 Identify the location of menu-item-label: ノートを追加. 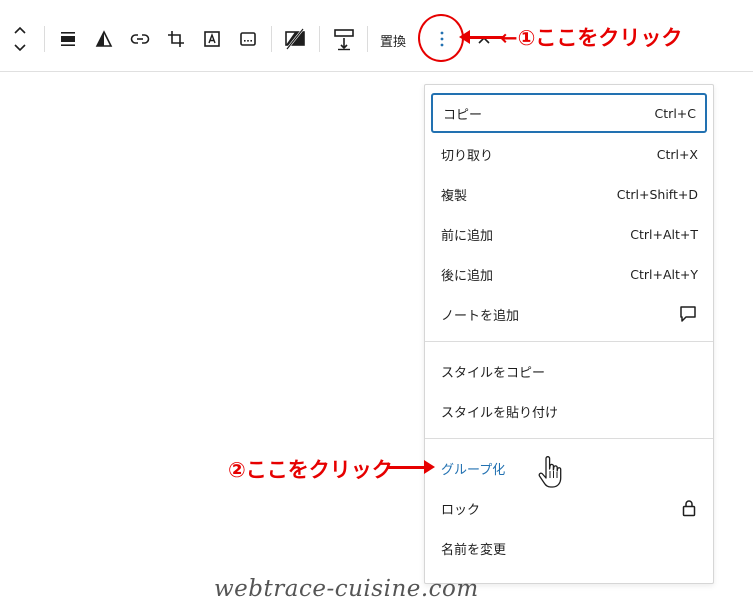
(480, 316).